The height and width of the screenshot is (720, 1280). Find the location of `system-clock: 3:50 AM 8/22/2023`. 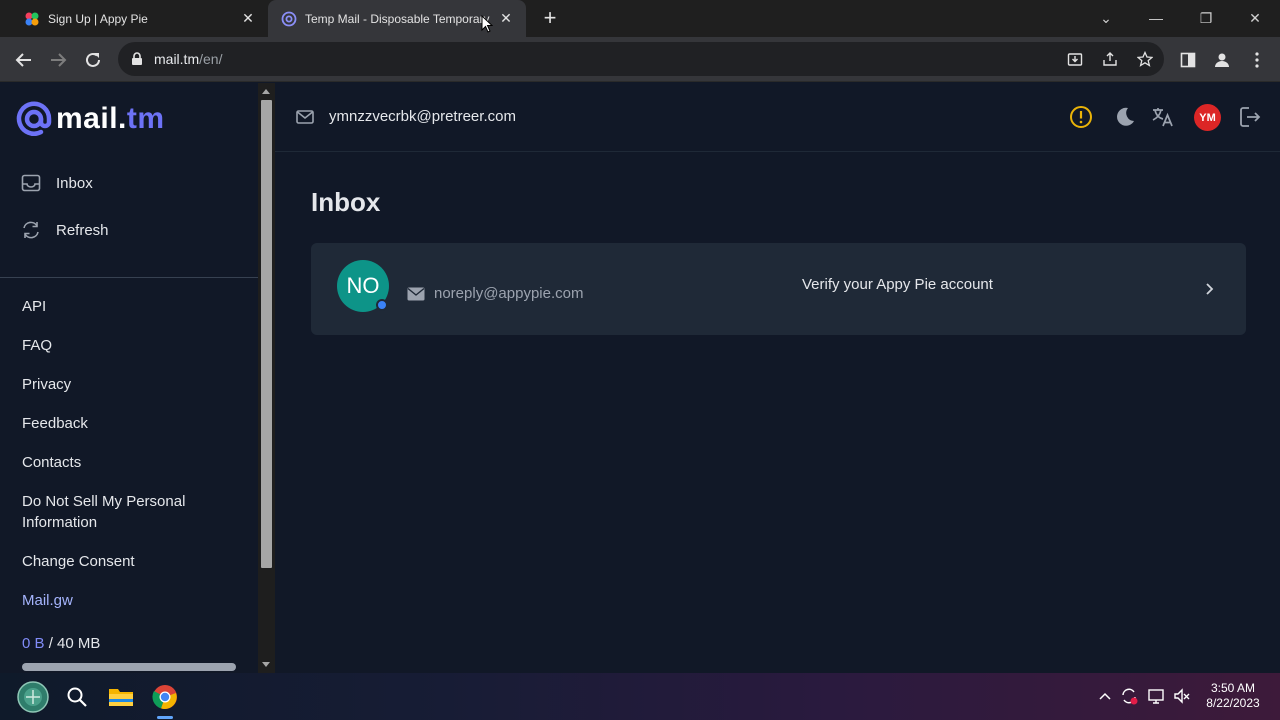

system-clock: 3:50 AM 8/22/2023 is located at coordinates (1233, 696).